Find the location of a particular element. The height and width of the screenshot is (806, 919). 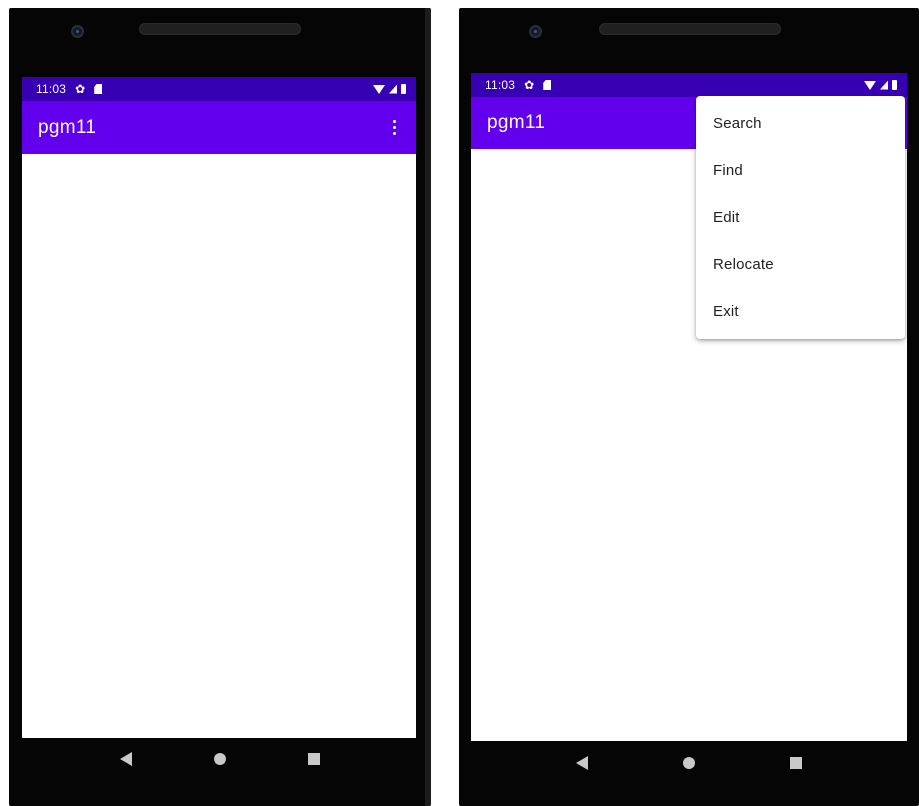

overflow-menu-button is located at coordinates (394, 128).